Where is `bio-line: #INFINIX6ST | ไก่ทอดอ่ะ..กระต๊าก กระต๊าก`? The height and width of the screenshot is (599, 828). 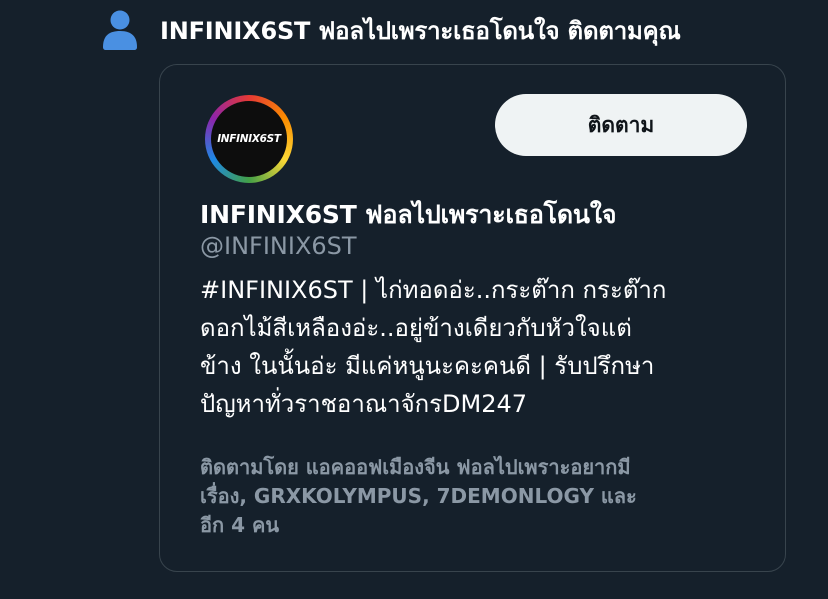
bio-line: #INFINIX6ST | ไก่ทอดอ่ะ..กระต๊าก กระต๊าก is located at coordinates (433, 290).